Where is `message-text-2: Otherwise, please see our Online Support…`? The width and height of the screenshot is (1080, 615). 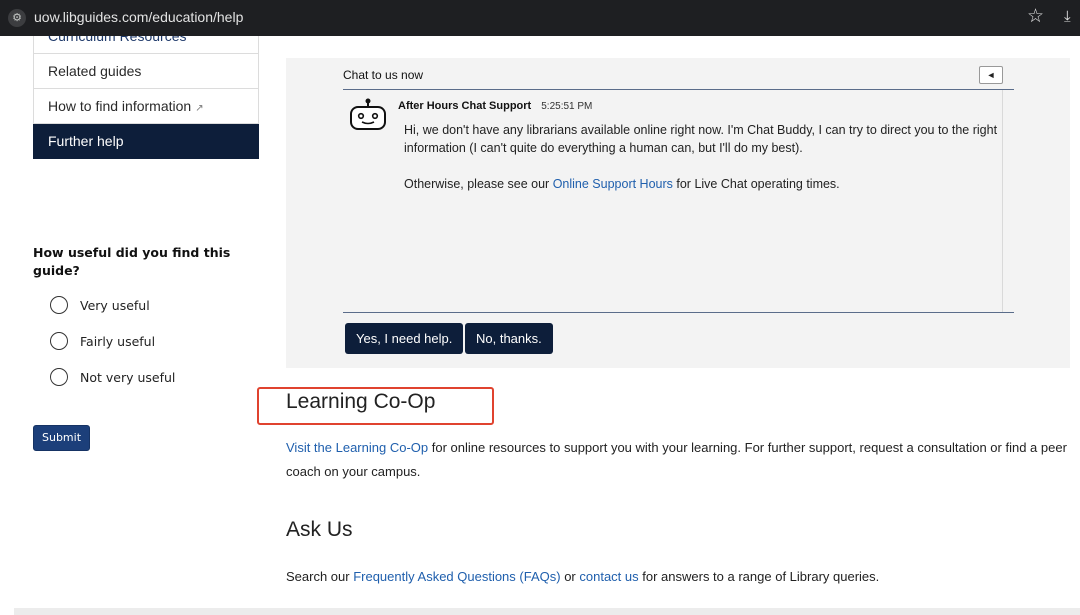
message-text-2: Otherwise, please see our Online Support… is located at coordinates (704, 184).